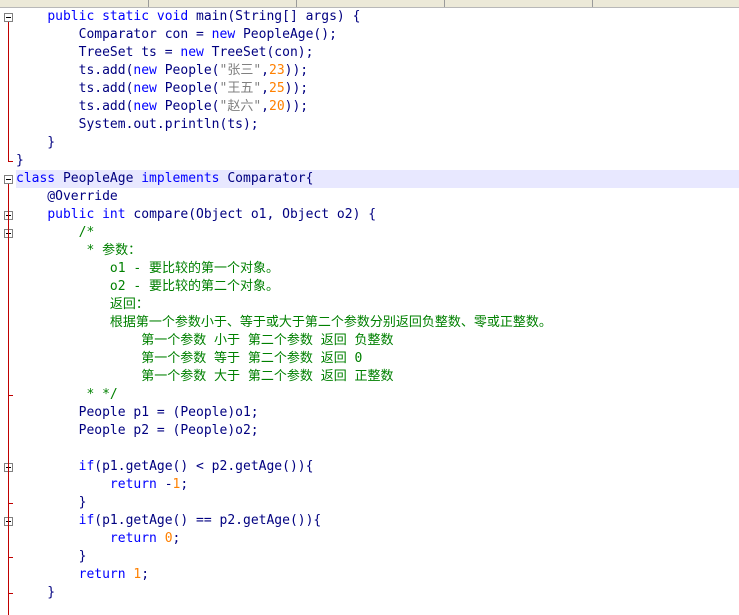  I want to click on code-token: TreeSet(con);, so click(258, 52).